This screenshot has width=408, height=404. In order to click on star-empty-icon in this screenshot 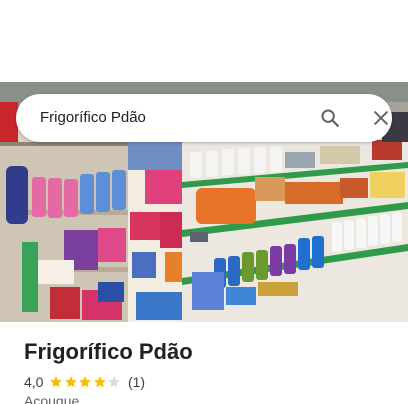, I will do `click(114, 382)`.